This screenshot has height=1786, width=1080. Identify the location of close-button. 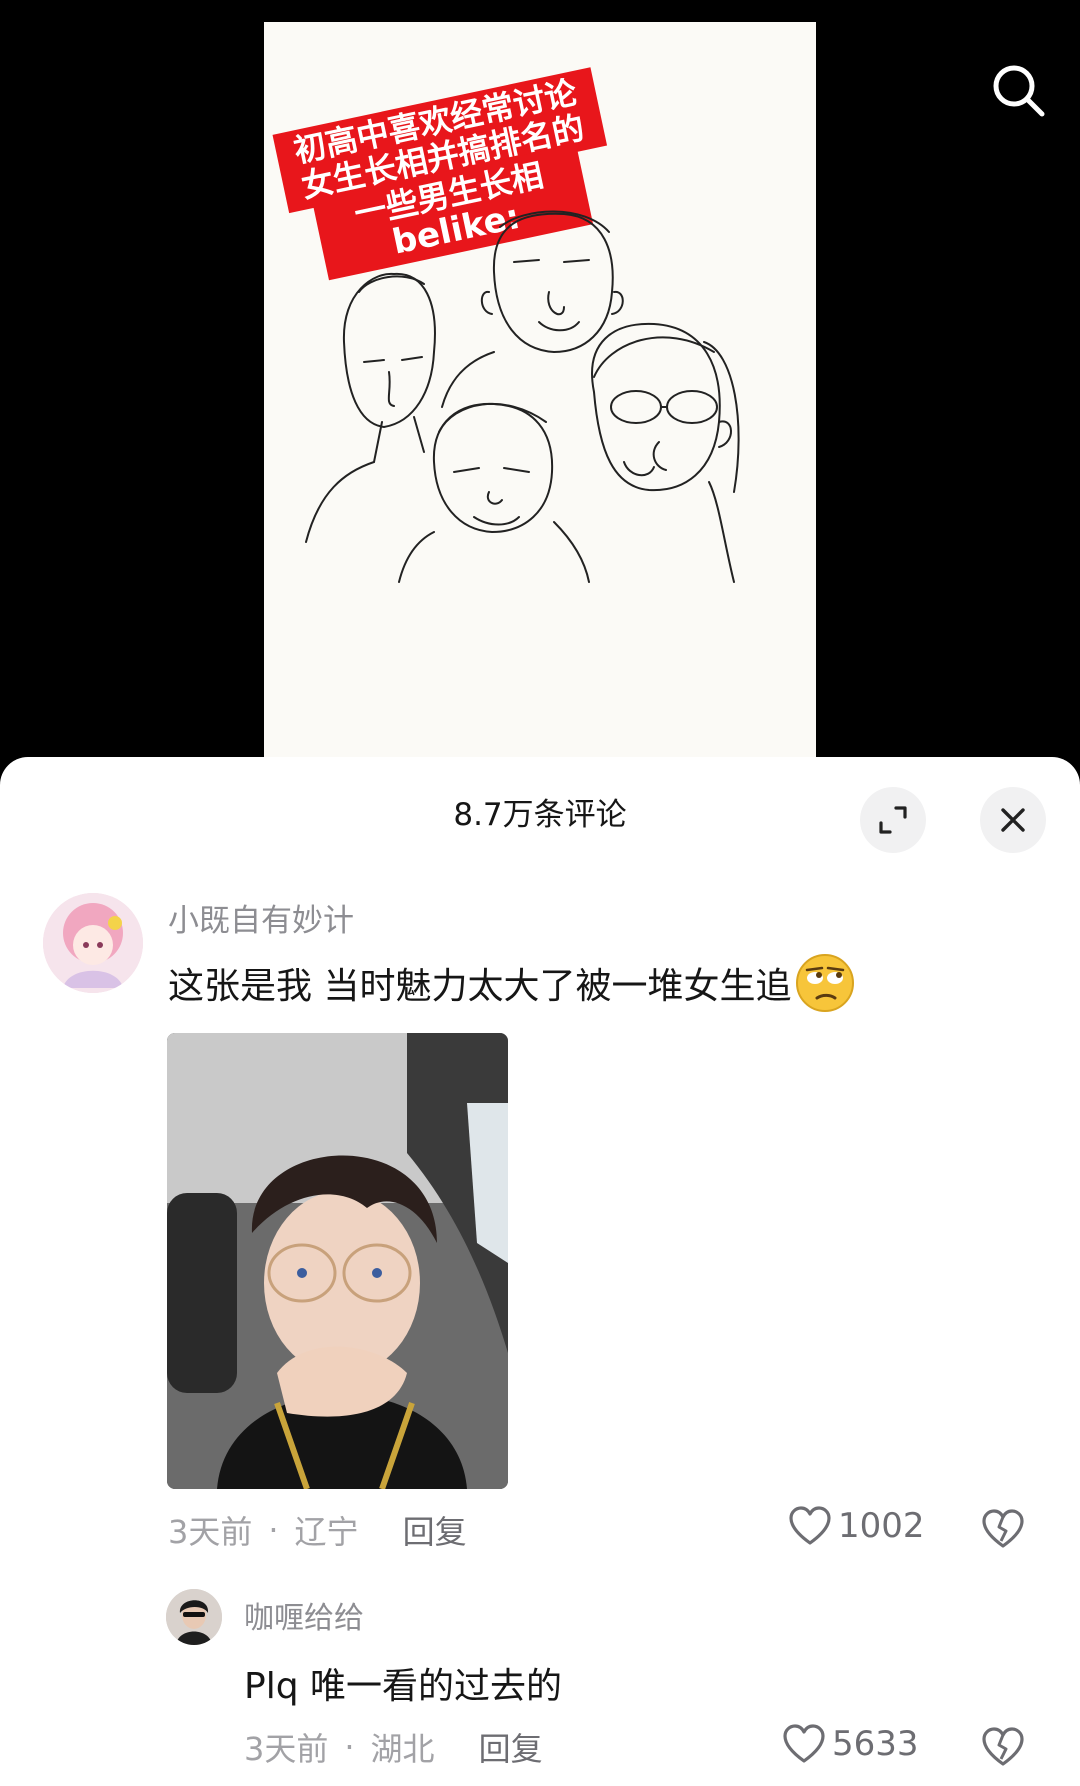
(1013, 820).